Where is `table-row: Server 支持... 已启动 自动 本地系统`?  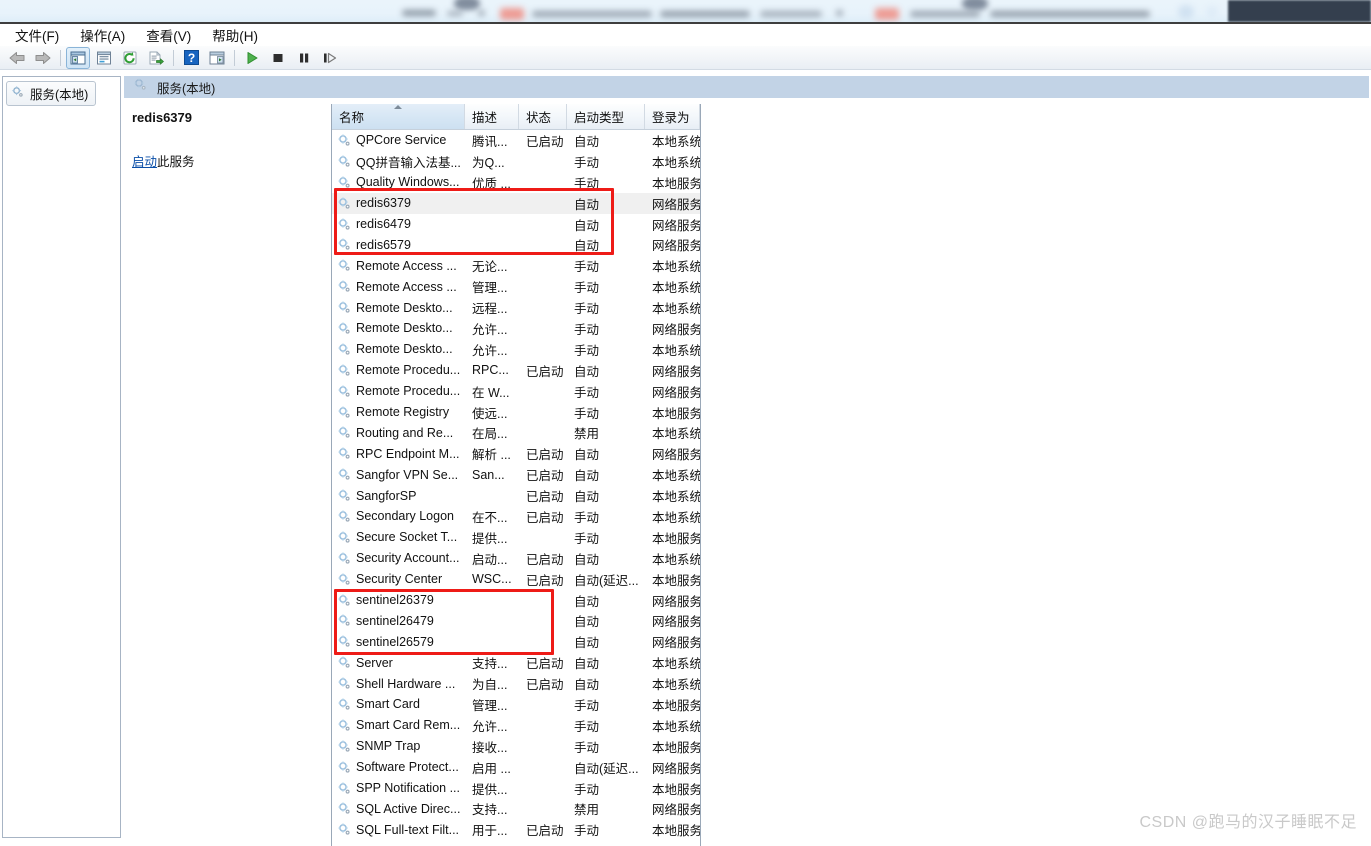 table-row: Server 支持... 已启动 自动 本地系统 is located at coordinates (516, 662).